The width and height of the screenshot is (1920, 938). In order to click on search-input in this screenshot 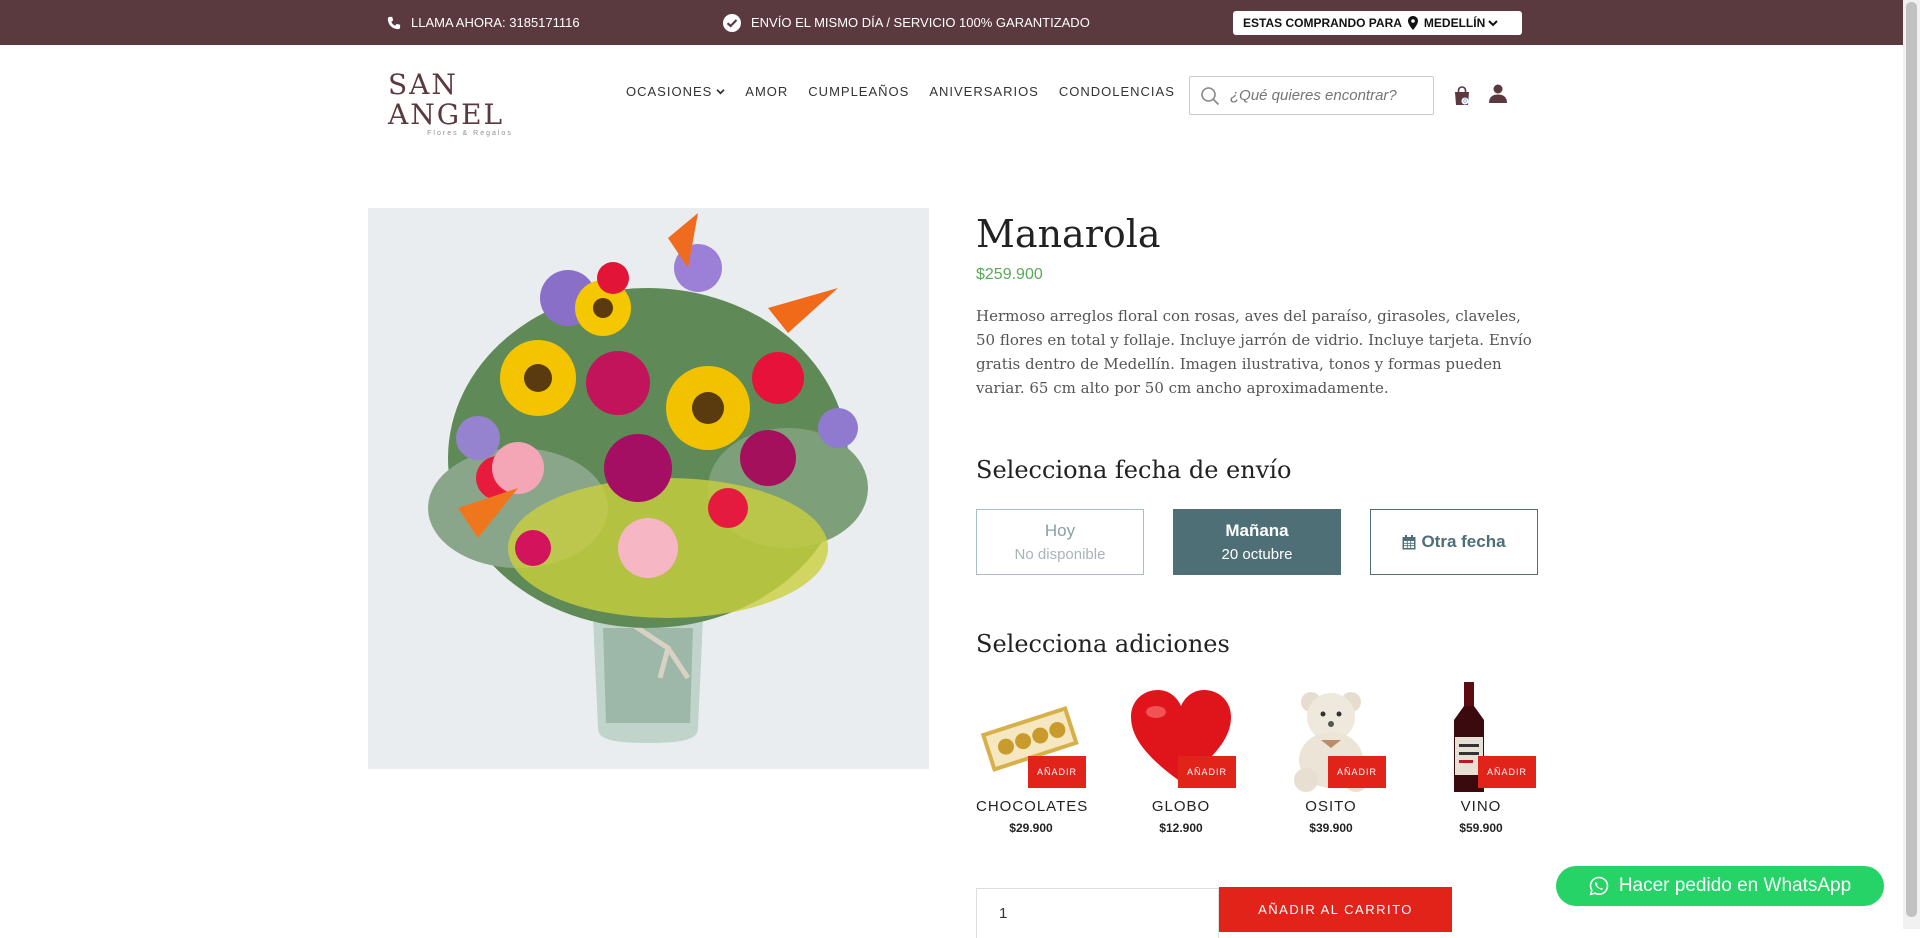, I will do `click(1325, 95)`.